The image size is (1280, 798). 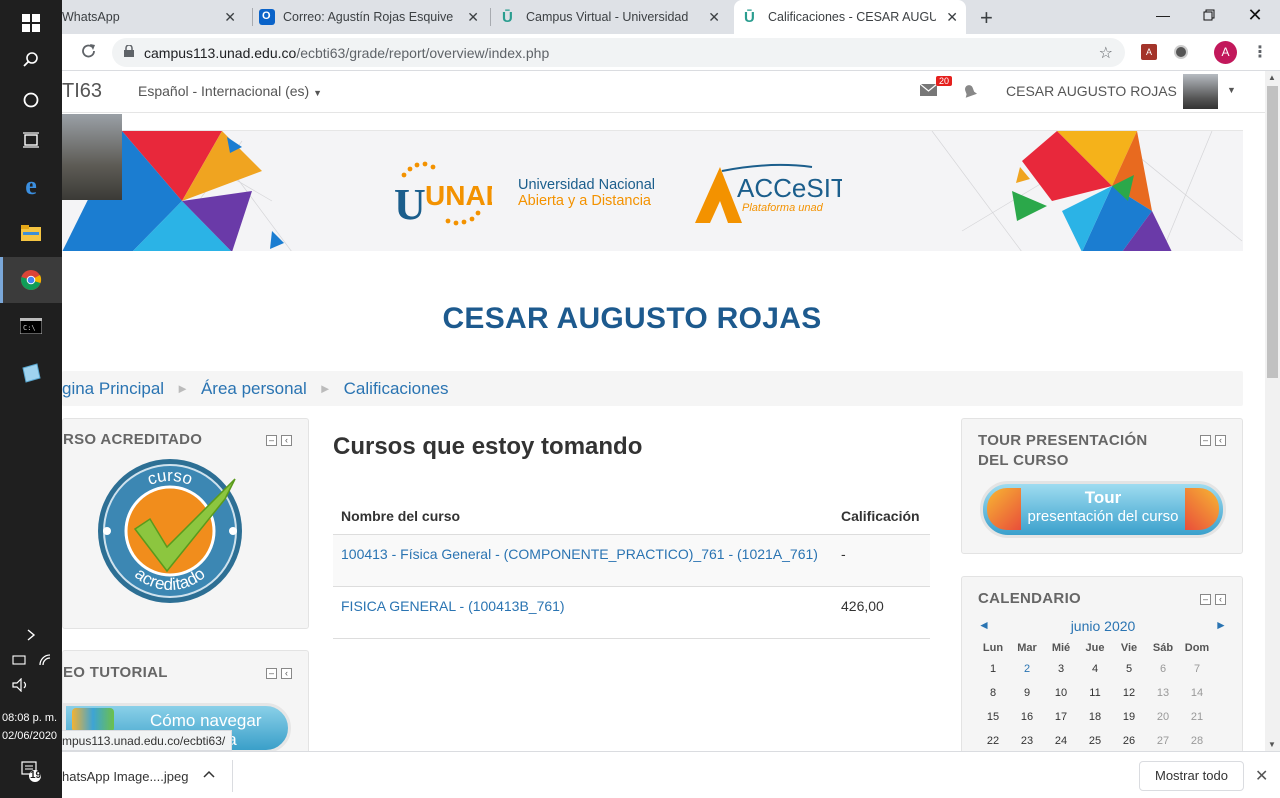 I want to click on notifications-bell-icon, so click(x=970, y=93).